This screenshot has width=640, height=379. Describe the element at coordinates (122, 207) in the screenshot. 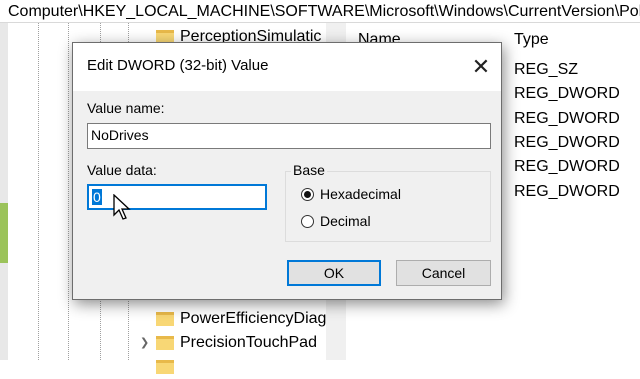

I see `mouse-pointer-icon` at that location.